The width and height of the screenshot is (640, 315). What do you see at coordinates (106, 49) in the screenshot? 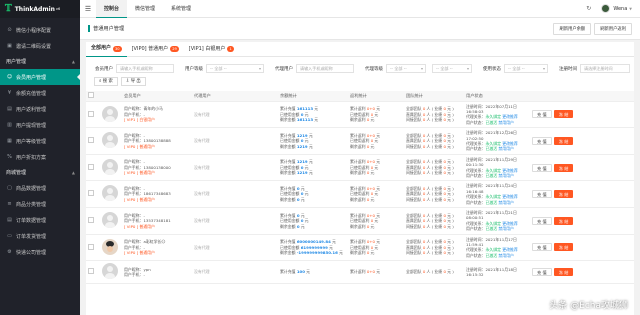
I see `tab-all-users: 全部用户 30` at bounding box center [106, 49].